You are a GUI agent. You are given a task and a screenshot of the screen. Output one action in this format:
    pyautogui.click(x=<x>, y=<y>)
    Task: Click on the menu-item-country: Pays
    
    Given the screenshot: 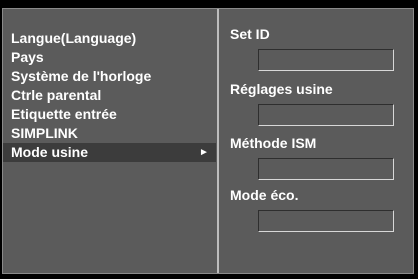 What is the action you would take?
    pyautogui.click(x=109, y=57)
    